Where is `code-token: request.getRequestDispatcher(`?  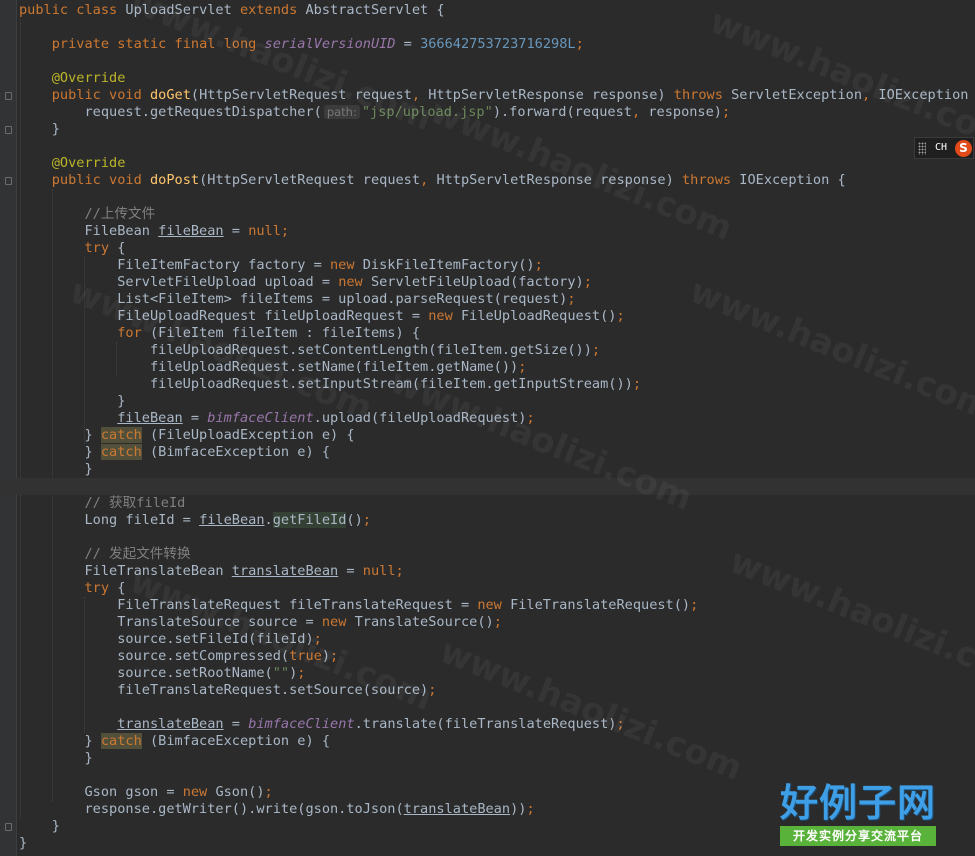
code-token: request.getRequestDispatcher( is located at coordinates (170, 112).